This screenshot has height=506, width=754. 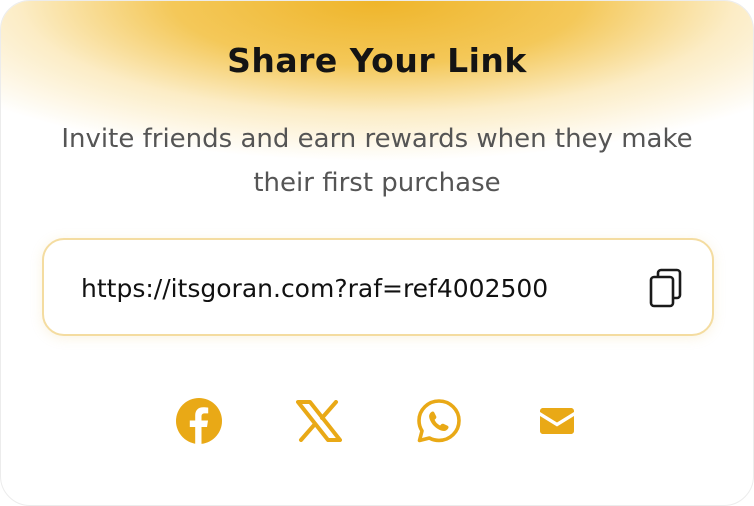 I want to click on copy-icon, so click(x=665, y=288).